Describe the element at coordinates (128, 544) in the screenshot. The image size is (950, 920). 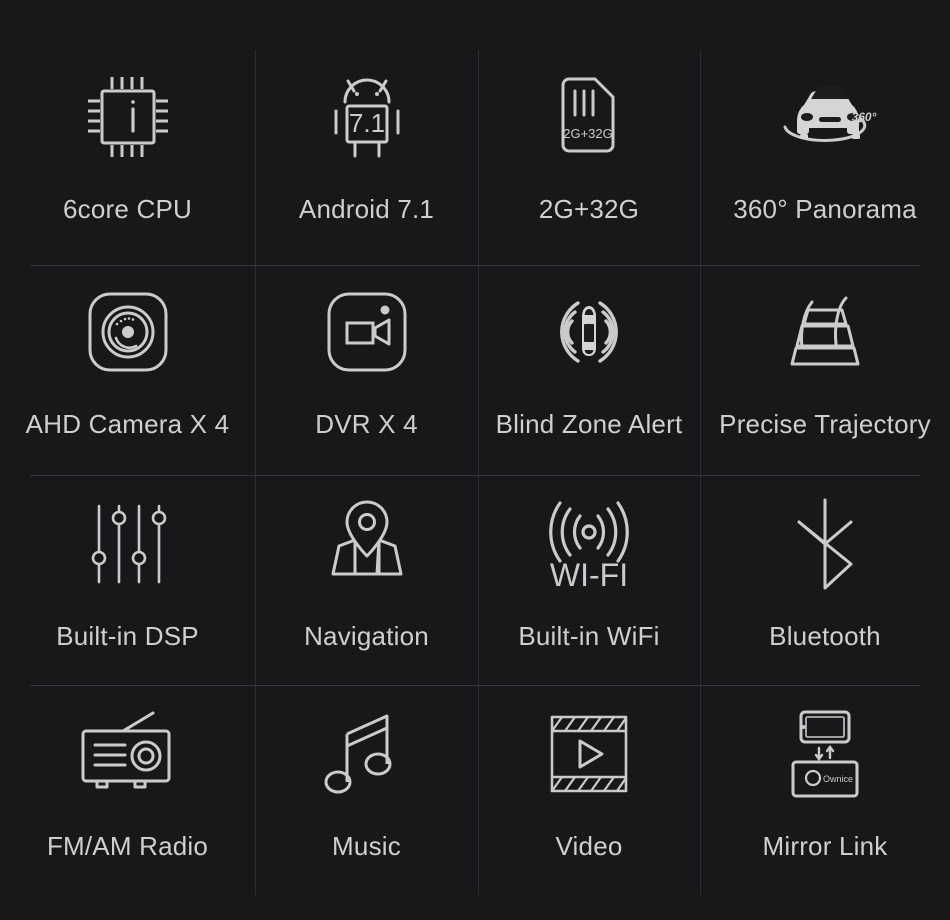
I see `equalizer-slider-icon` at that location.